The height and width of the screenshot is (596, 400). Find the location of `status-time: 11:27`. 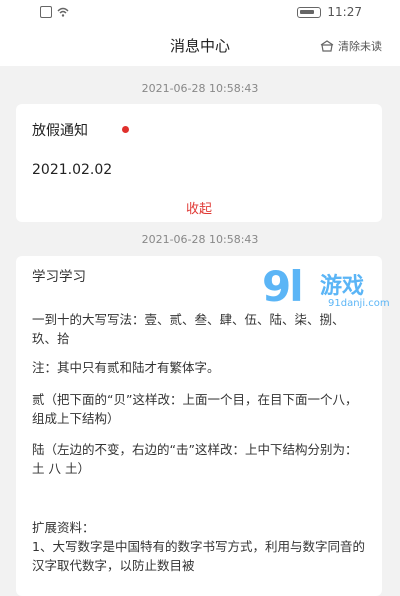

status-time: 11:27 is located at coordinates (344, 12).